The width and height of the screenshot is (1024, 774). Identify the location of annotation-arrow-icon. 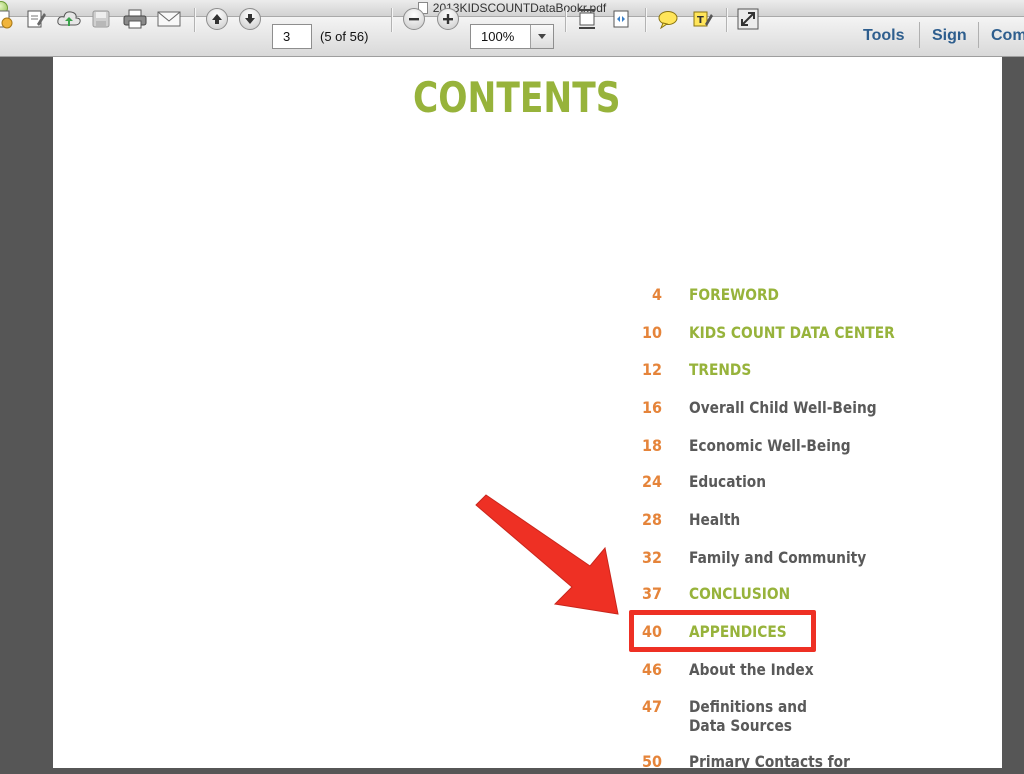
(547, 554).